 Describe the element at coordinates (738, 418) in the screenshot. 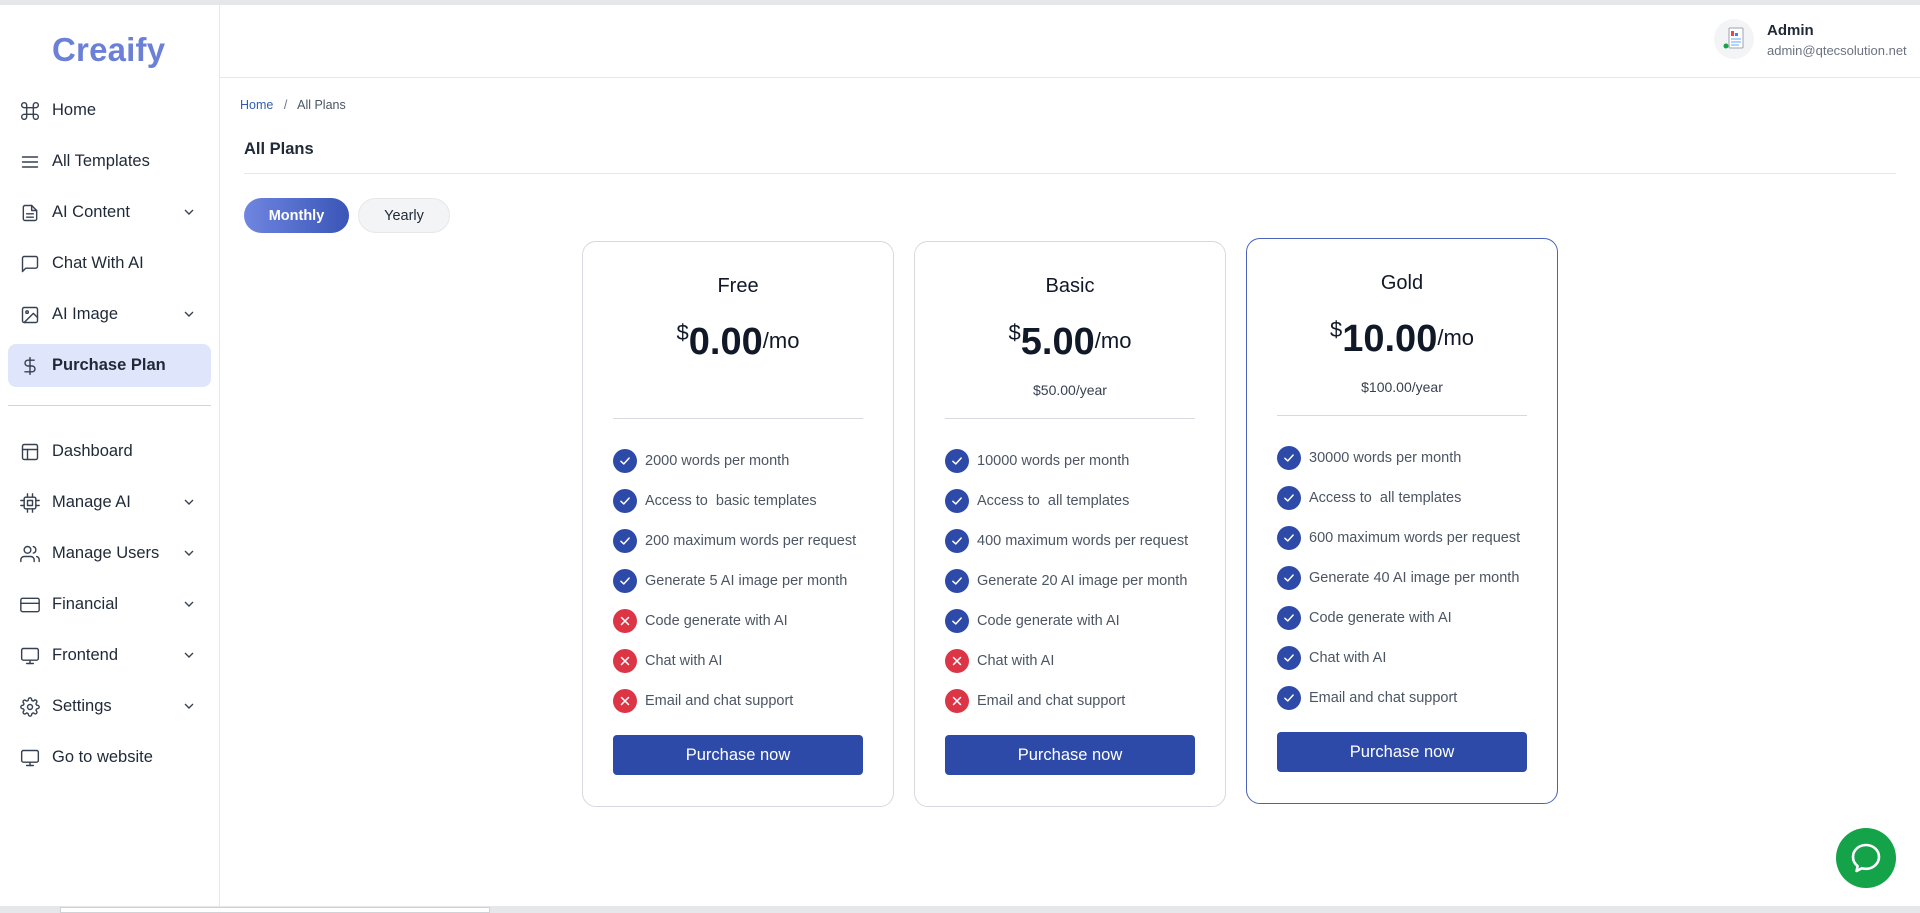

I see `plan-divider` at that location.